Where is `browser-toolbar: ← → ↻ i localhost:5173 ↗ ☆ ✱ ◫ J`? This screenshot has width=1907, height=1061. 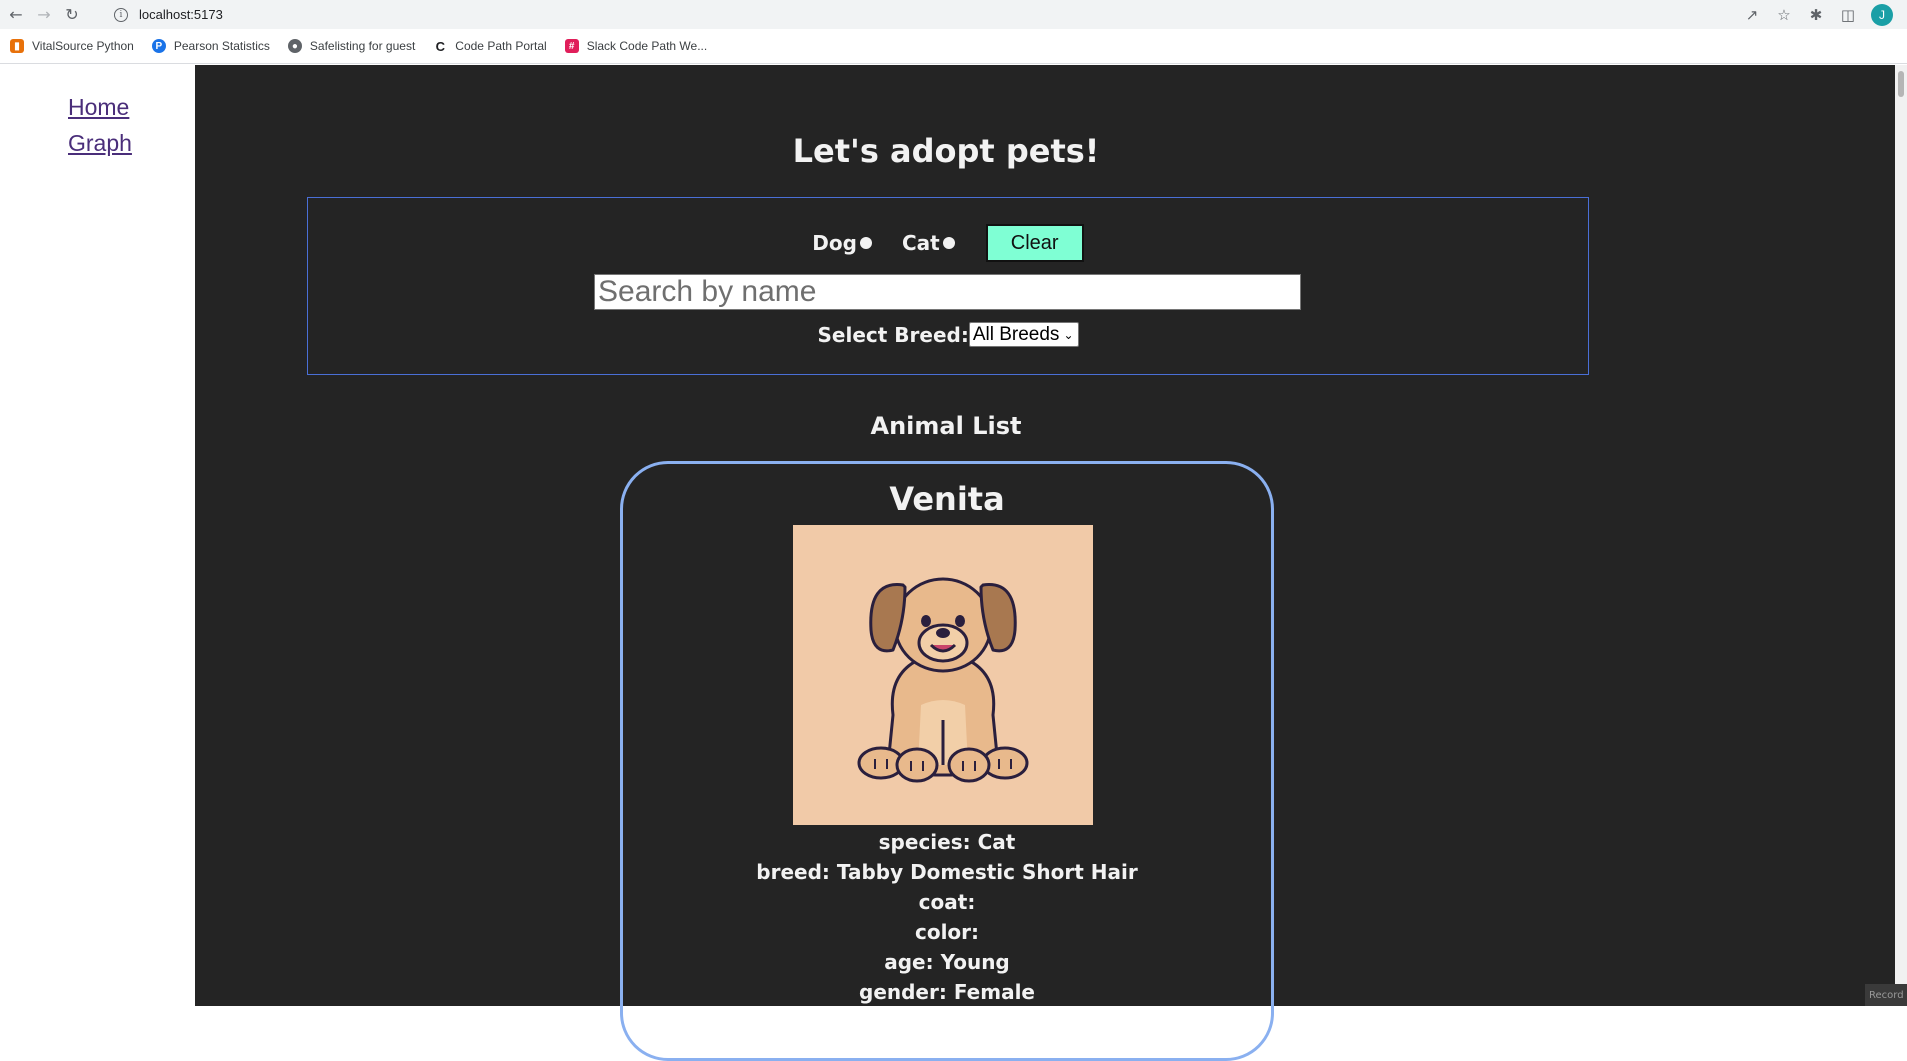 browser-toolbar: ← → ↻ i localhost:5173 ↗ ☆ ✱ ◫ J is located at coordinates (953, 14).